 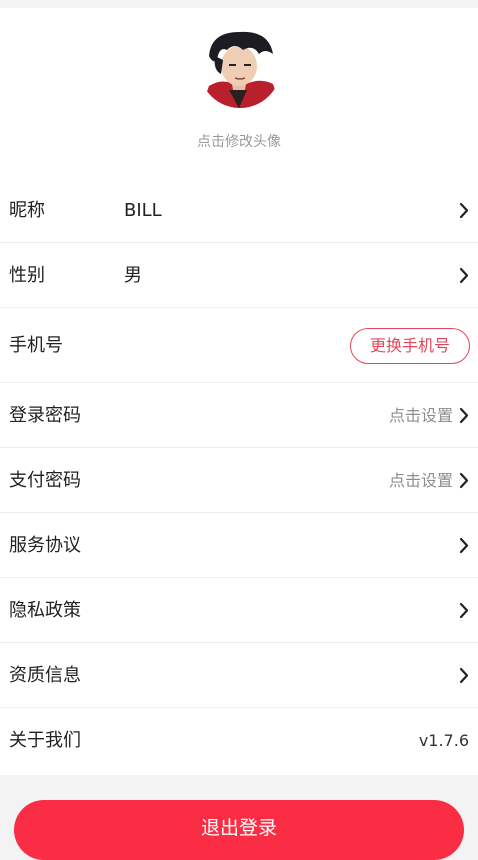 What do you see at coordinates (45, 415) in the screenshot?
I see `row-label-login-password: 登录密码` at bounding box center [45, 415].